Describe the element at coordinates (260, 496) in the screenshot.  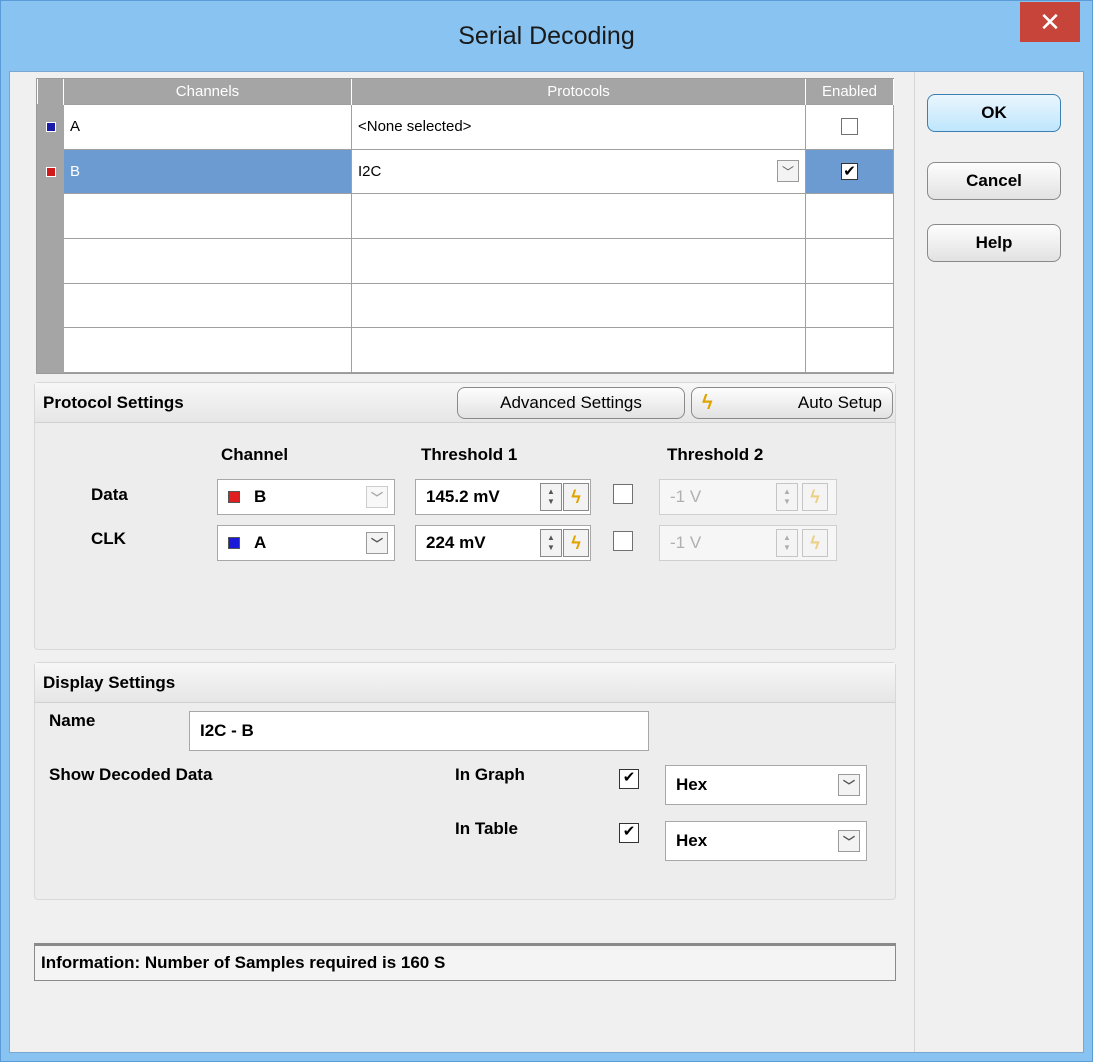
I see `data-channel-value: B` at that location.